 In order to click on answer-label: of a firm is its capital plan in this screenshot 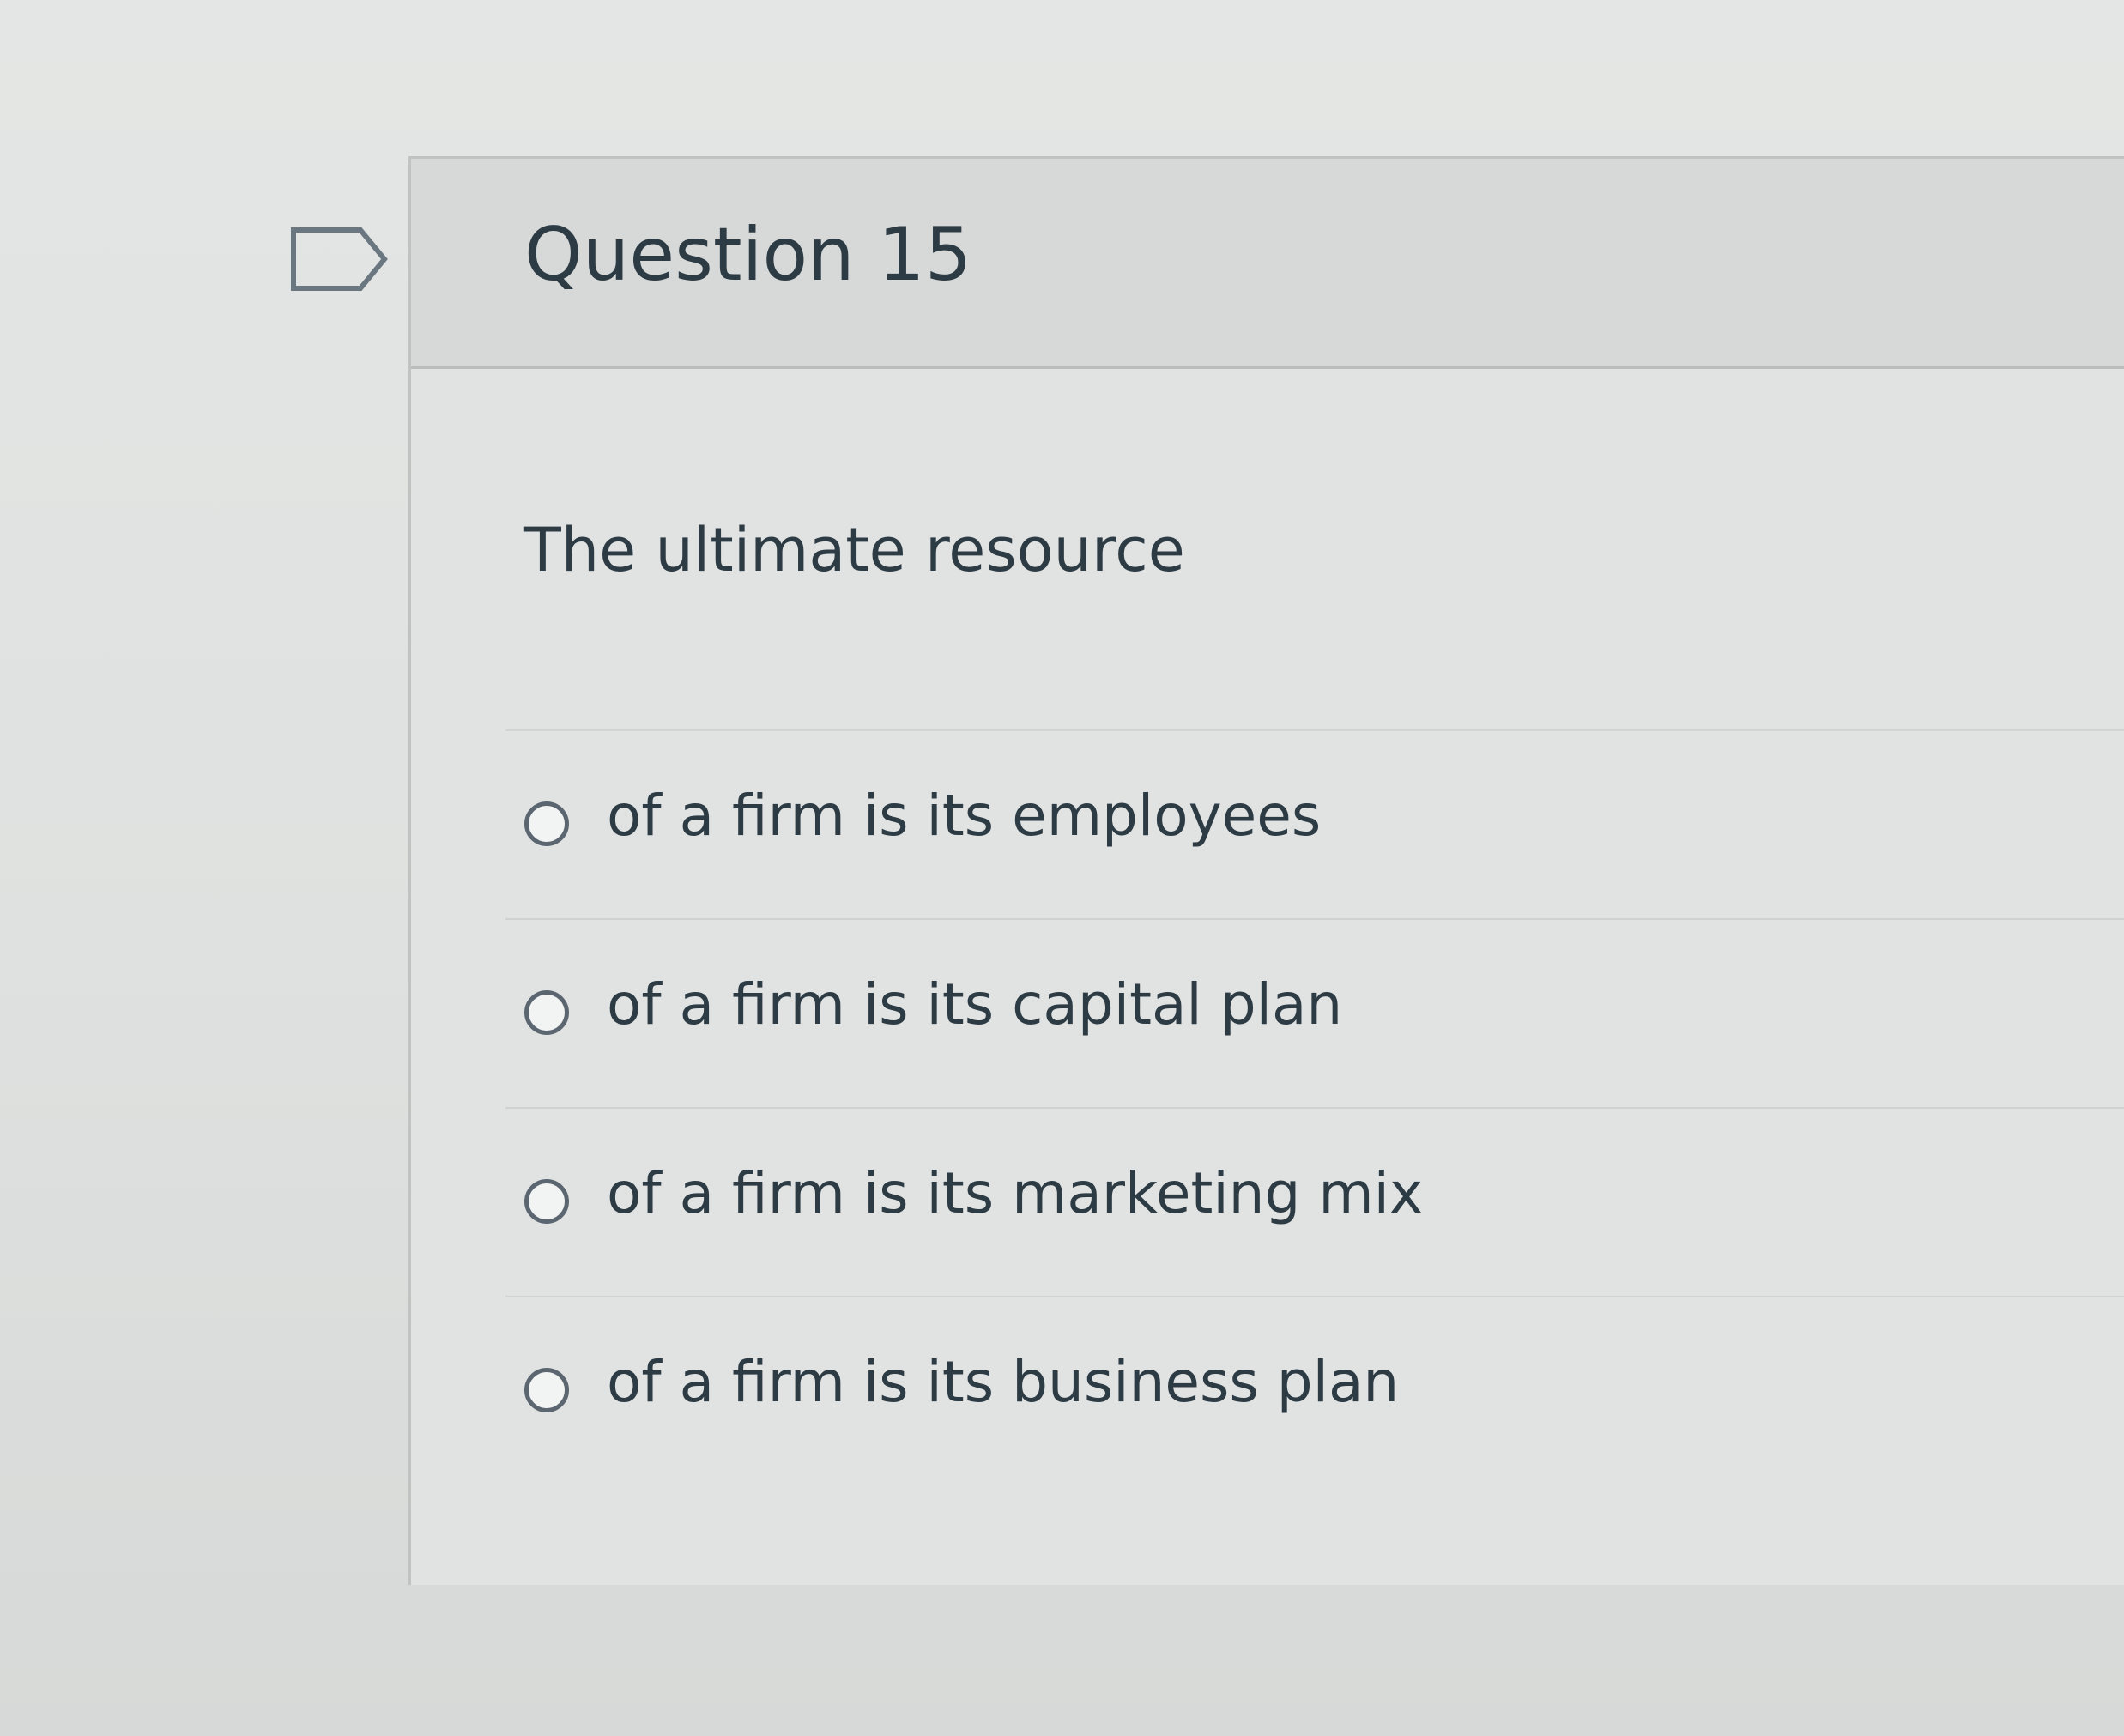, I will do `click(974, 1004)`.